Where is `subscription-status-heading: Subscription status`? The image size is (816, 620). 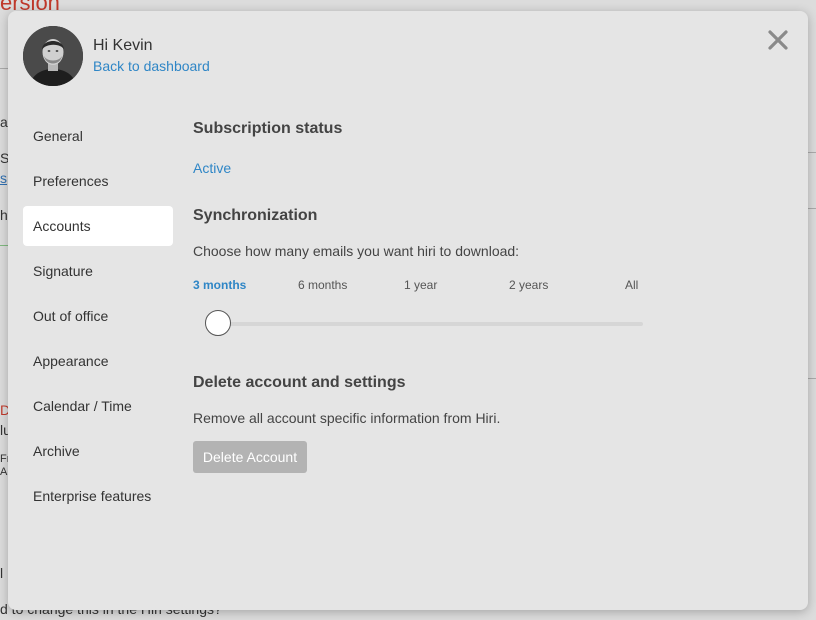
subscription-status-heading: Subscription status is located at coordinates (268, 128).